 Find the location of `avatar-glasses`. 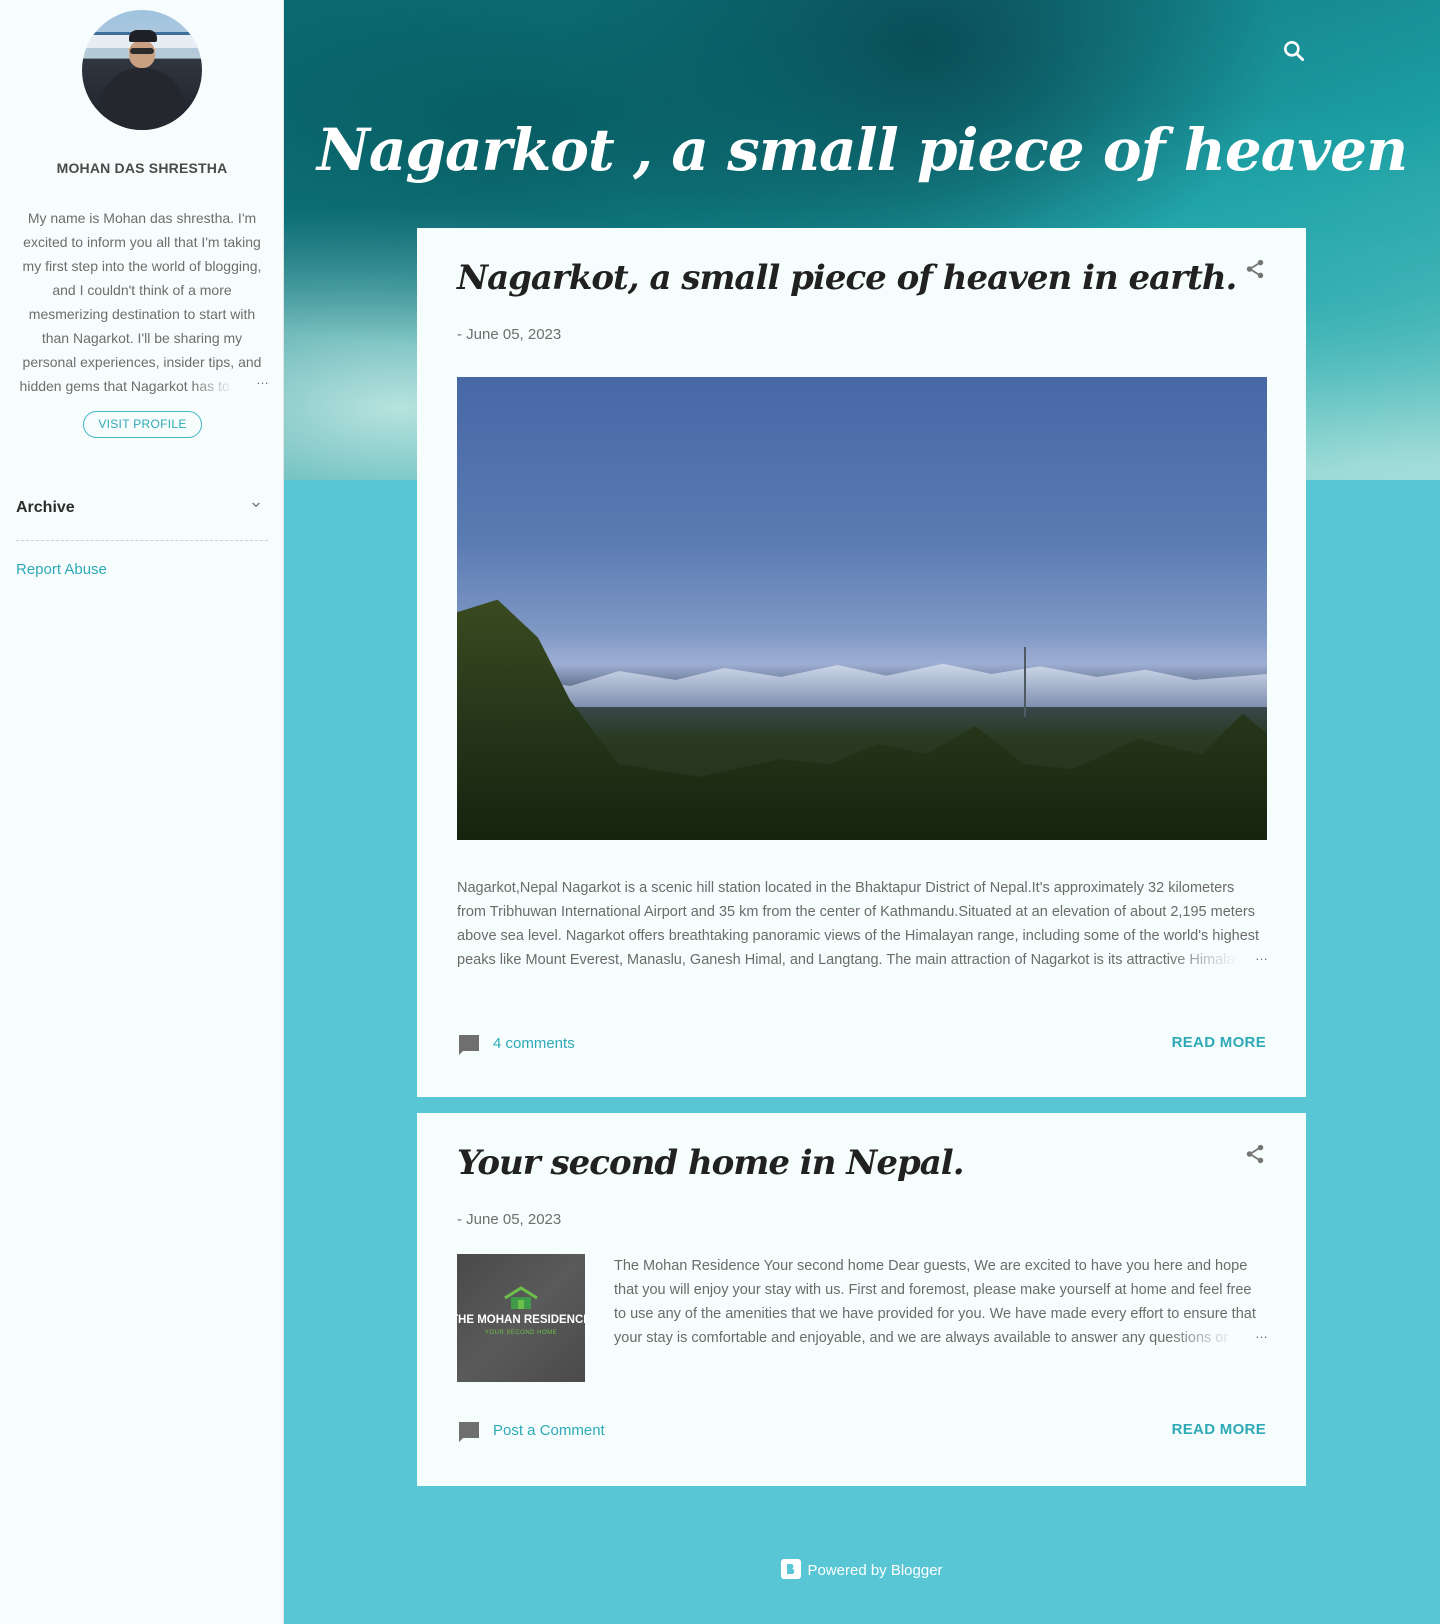

avatar-glasses is located at coordinates (142, 51).